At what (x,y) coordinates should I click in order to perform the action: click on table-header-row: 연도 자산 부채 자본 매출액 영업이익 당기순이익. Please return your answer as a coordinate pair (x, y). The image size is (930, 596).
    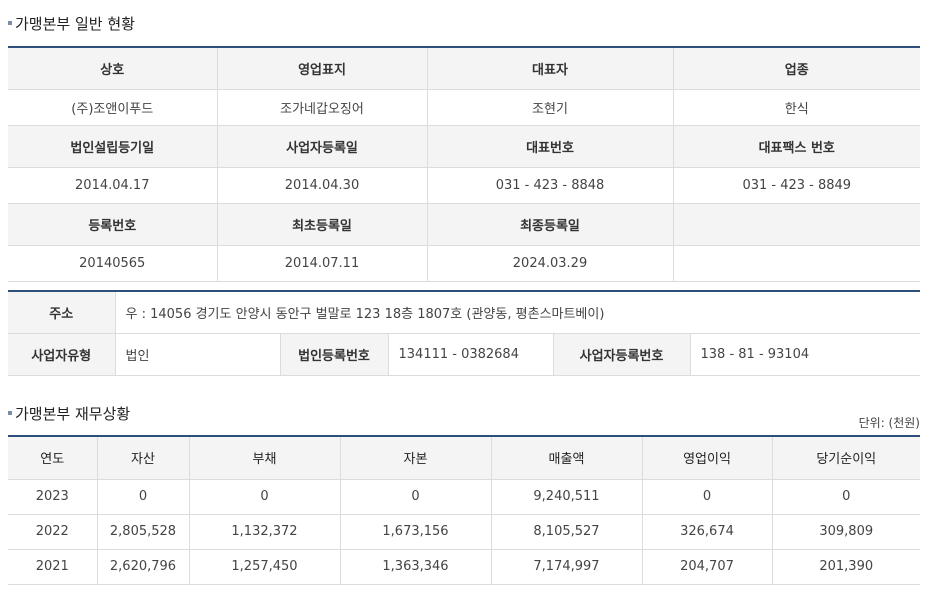
    Looking at the image, I should click on (464, 458).